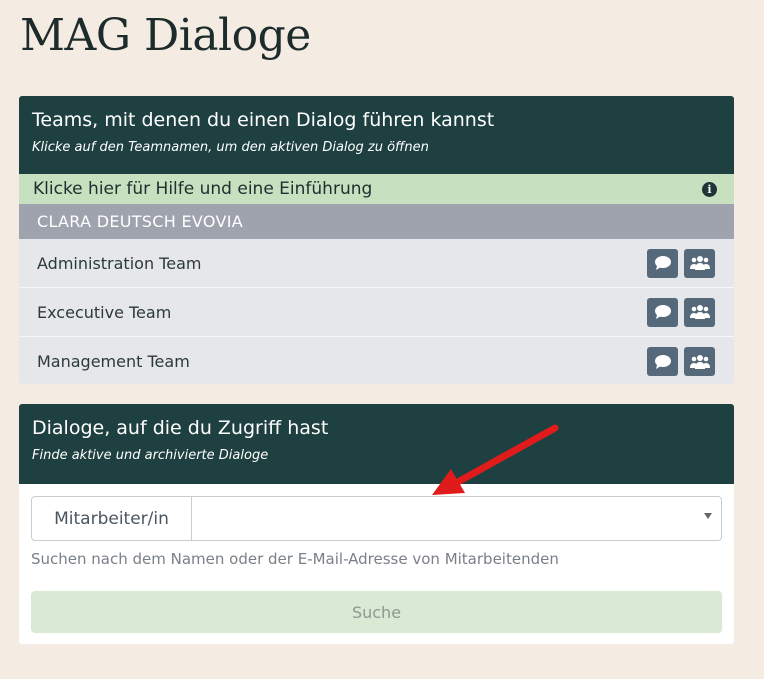 The image size is (764, 679). Describe the element at coordinates (376, 221) in the screenshot. I see `organization-header: CLARA DEUTSCH EVOVIA` at that location.